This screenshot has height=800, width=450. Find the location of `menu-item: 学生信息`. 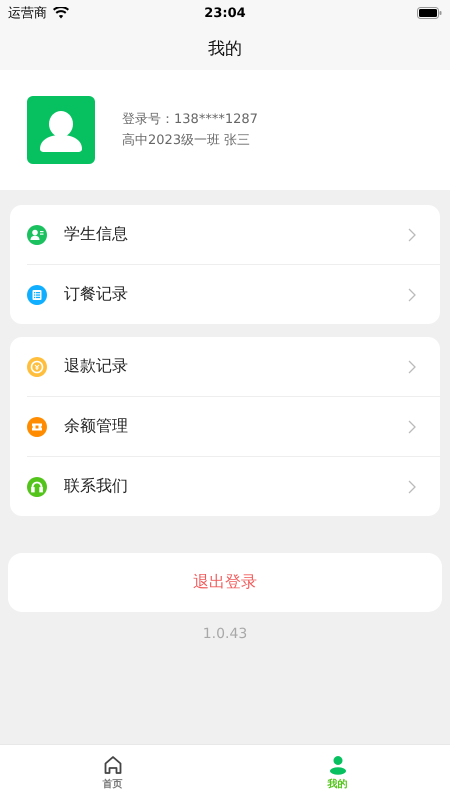

menu-item: 学生信息 is located at coordinates (233, 234).